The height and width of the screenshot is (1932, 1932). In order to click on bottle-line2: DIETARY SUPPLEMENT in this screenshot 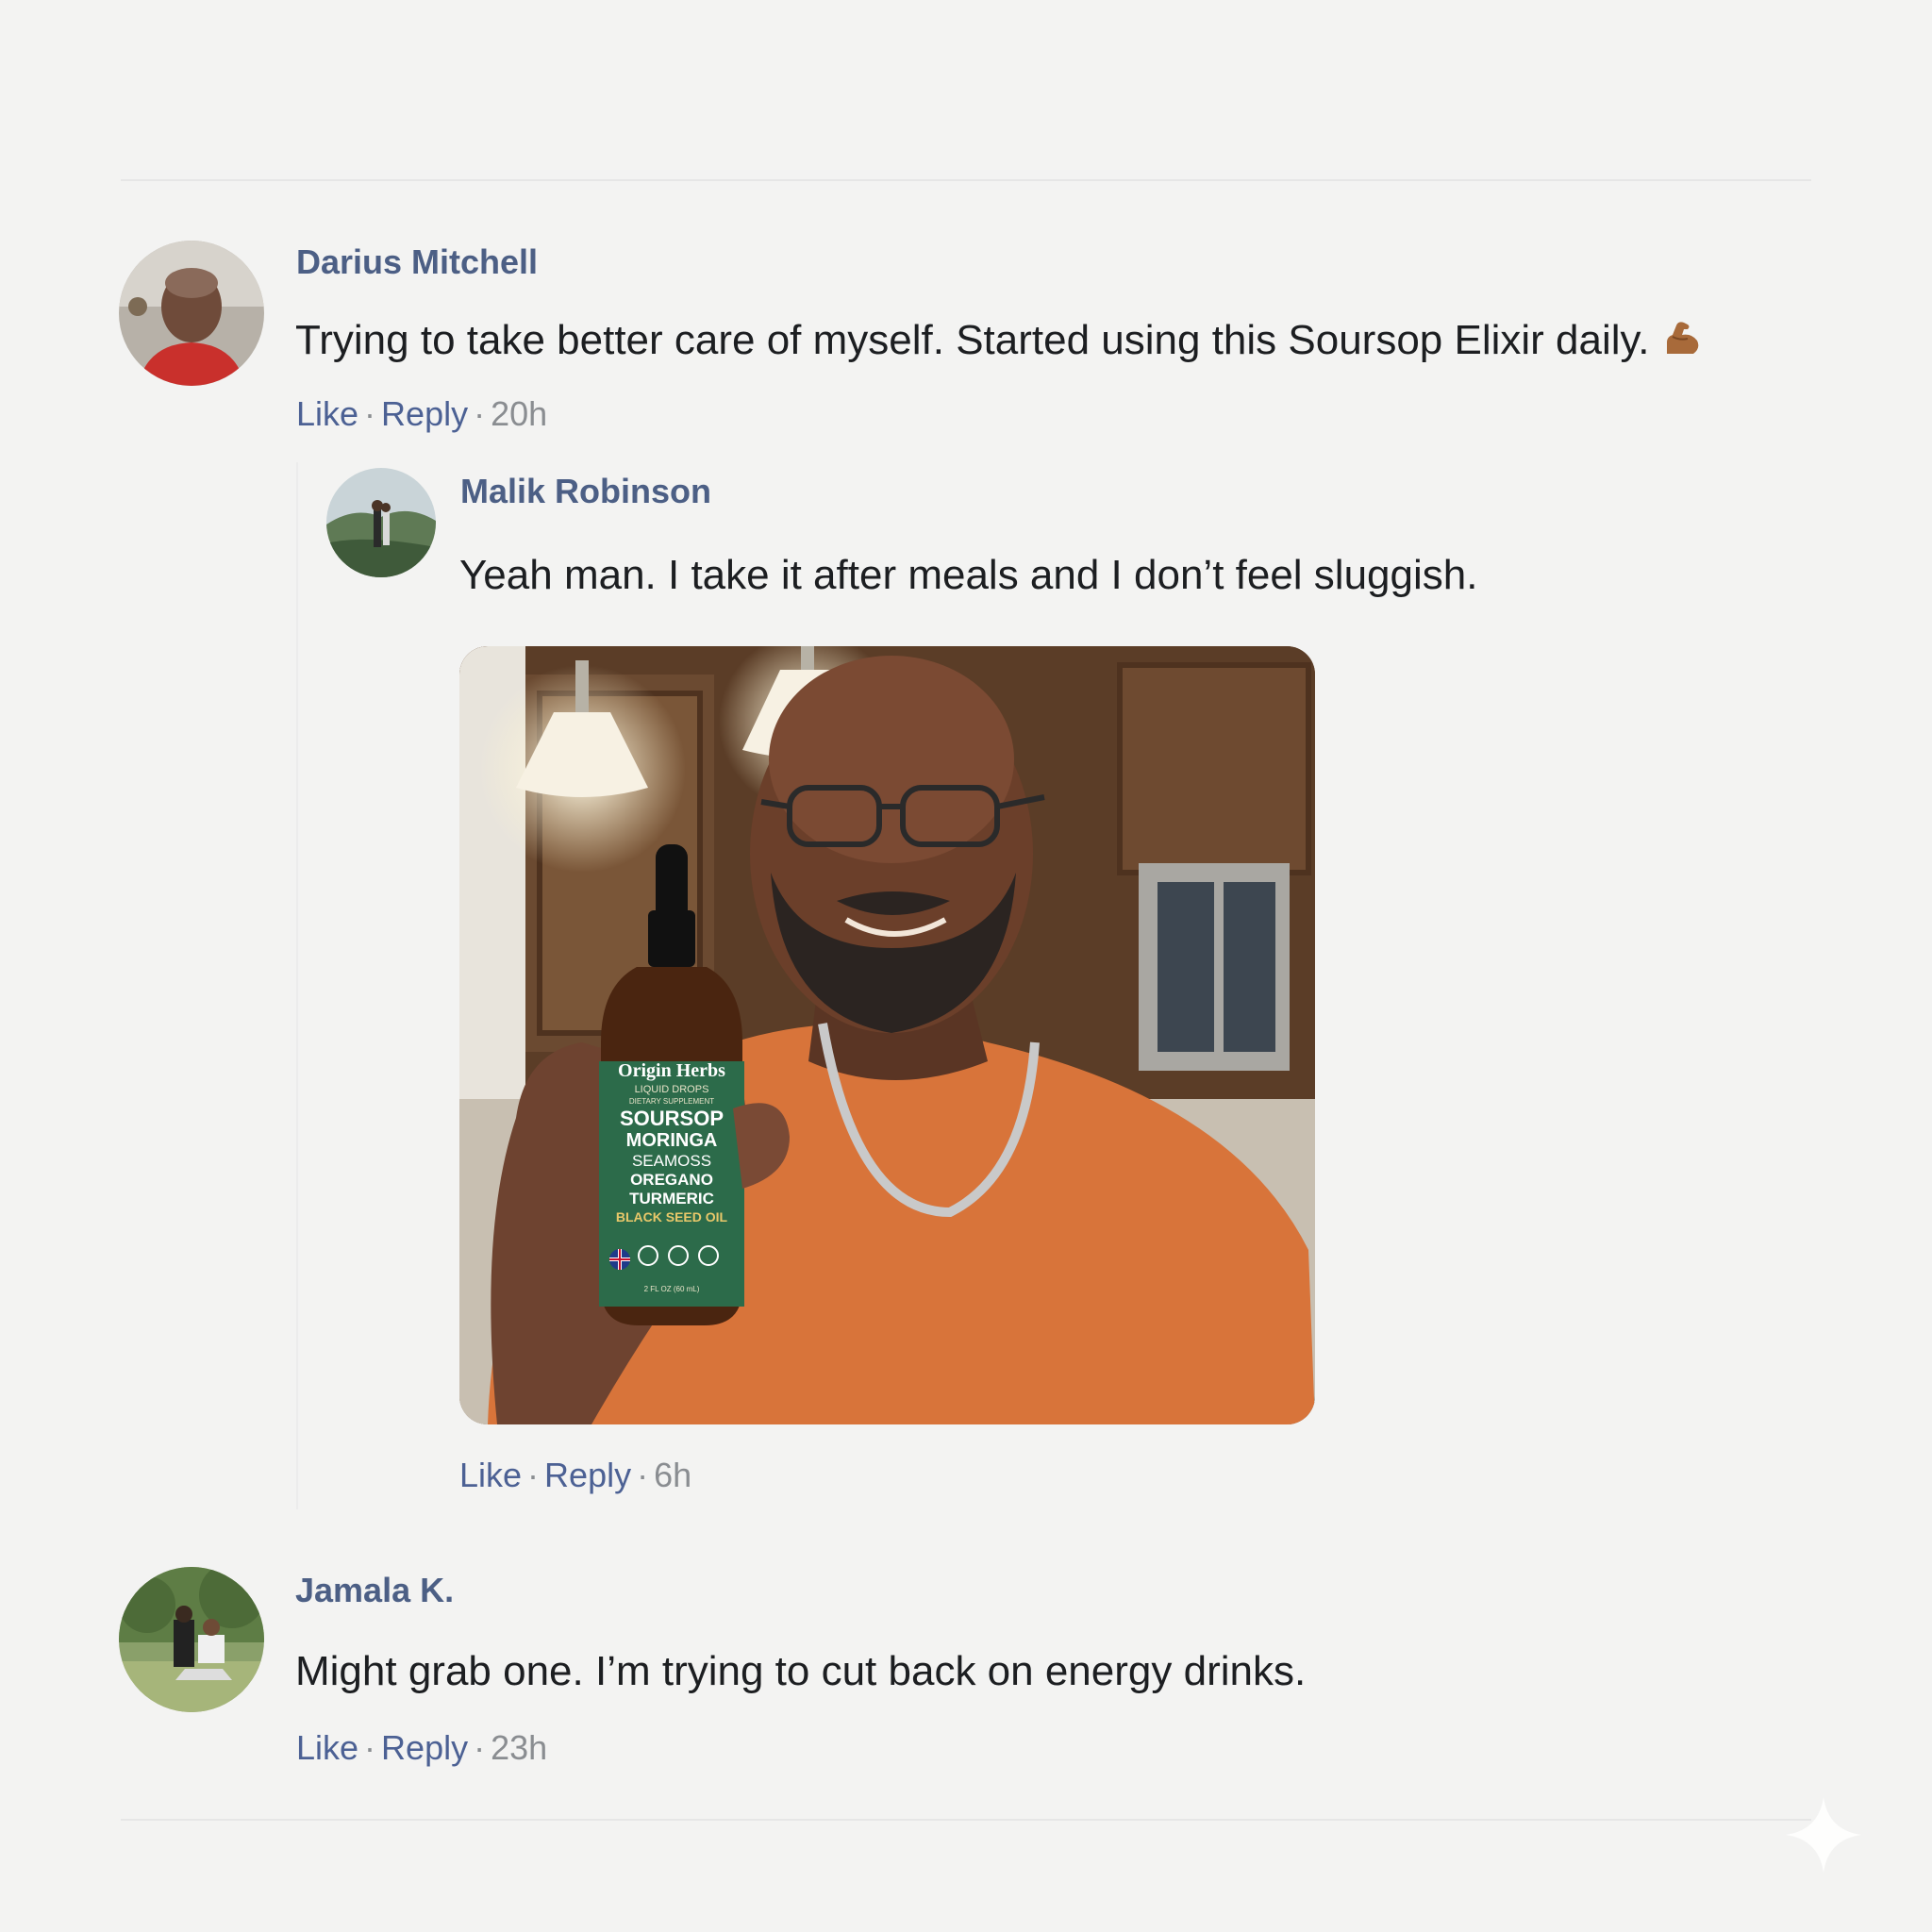, I will do `click(671, 1101)`.